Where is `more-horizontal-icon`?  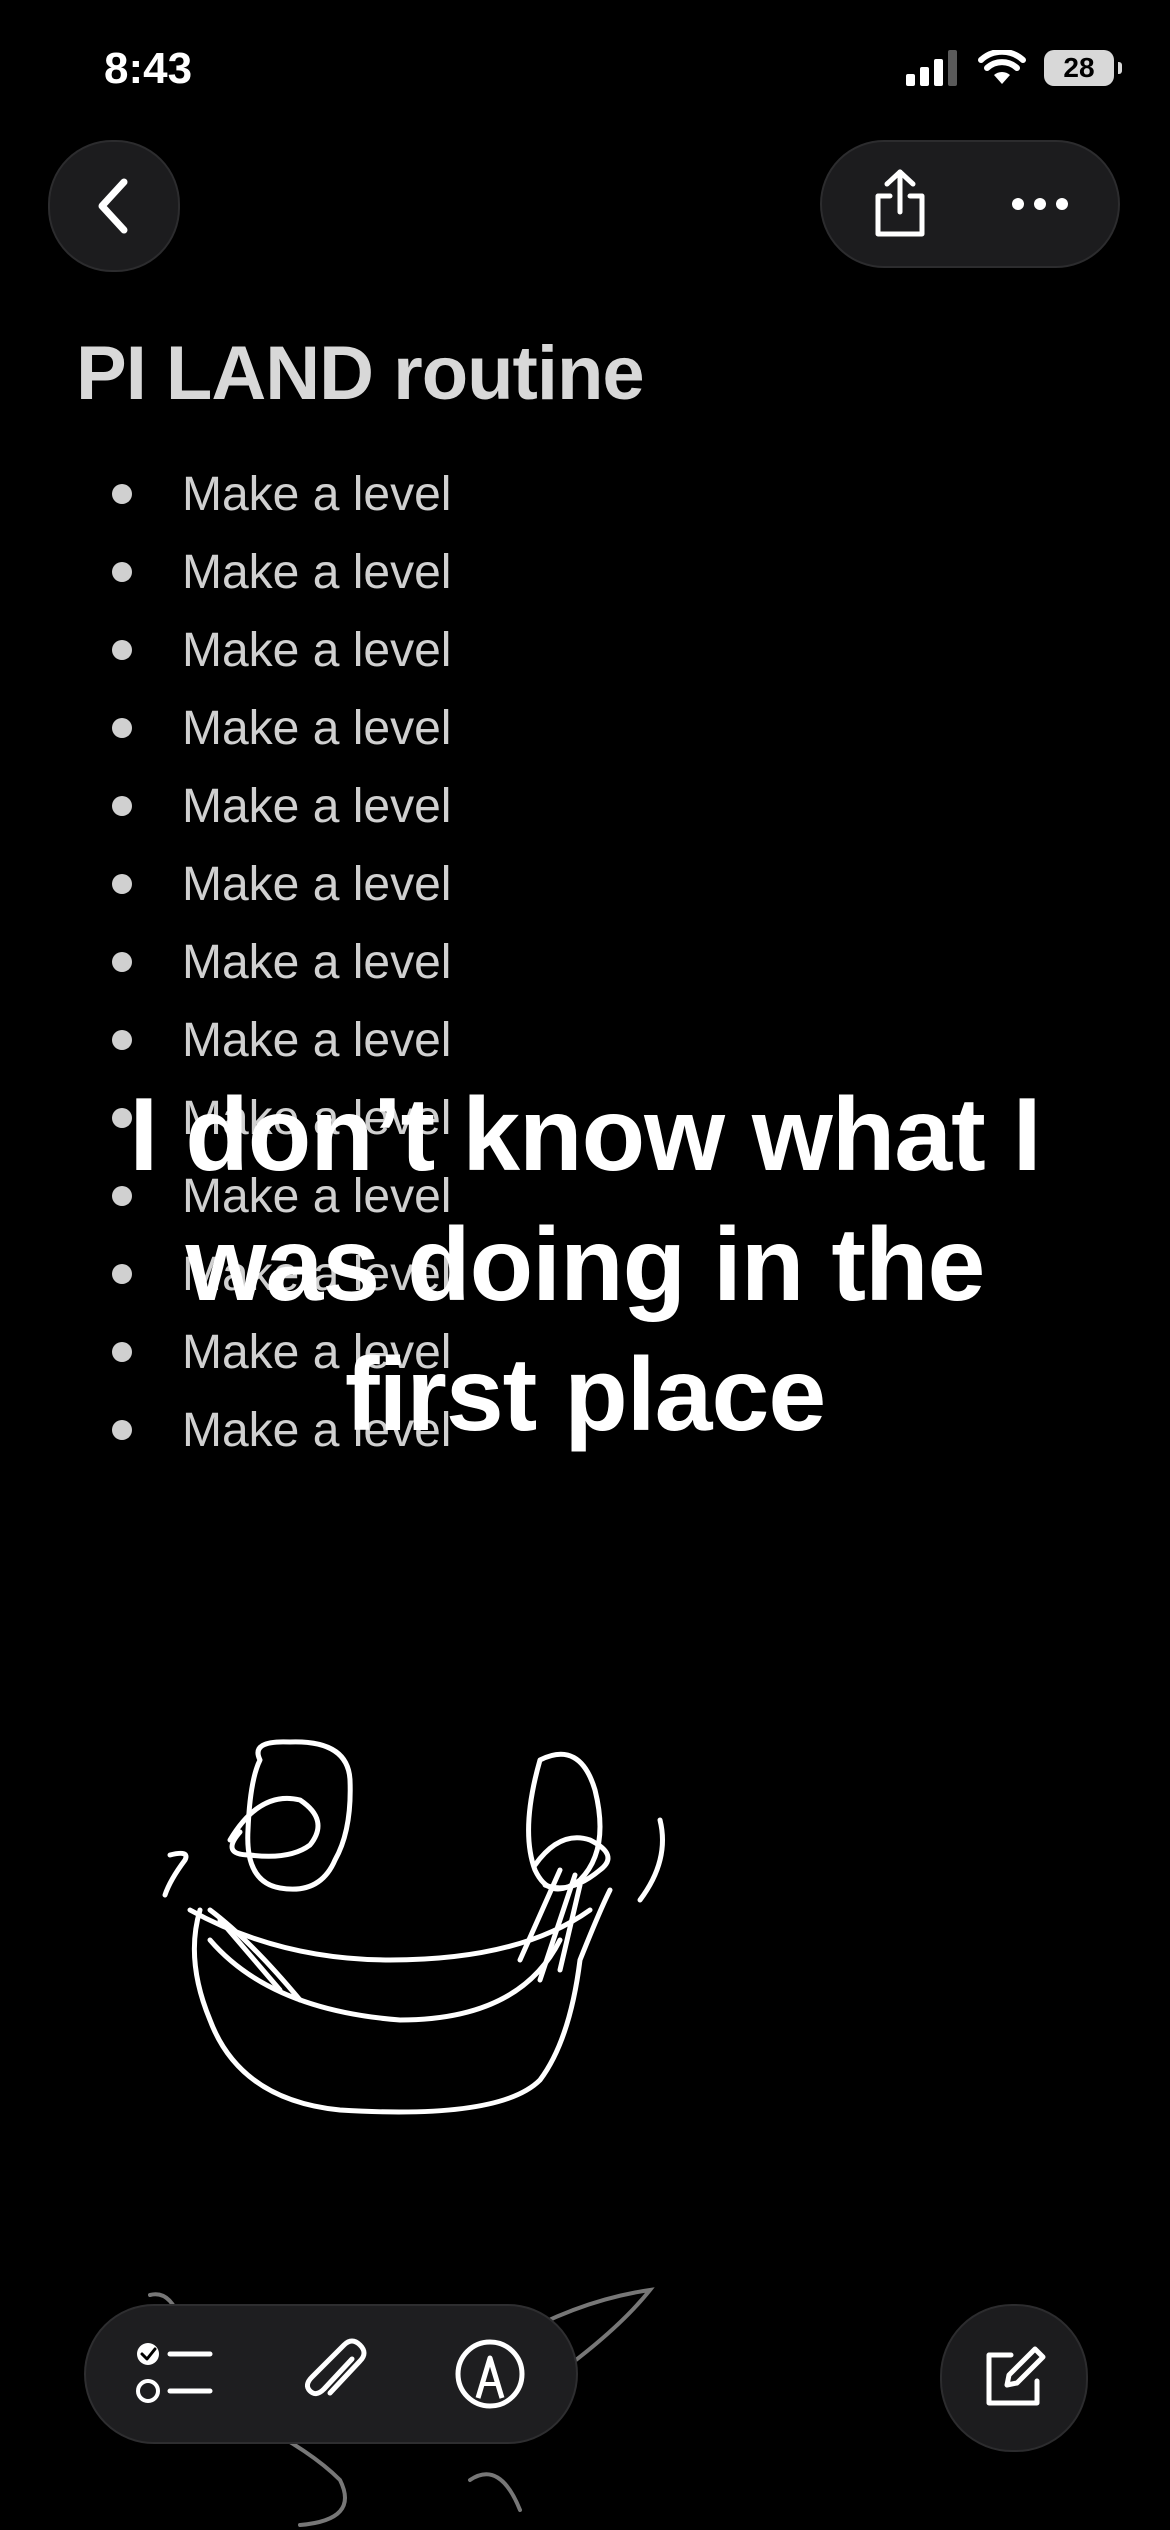 more-horizontal-icon is located at coordinates (1040, 204).